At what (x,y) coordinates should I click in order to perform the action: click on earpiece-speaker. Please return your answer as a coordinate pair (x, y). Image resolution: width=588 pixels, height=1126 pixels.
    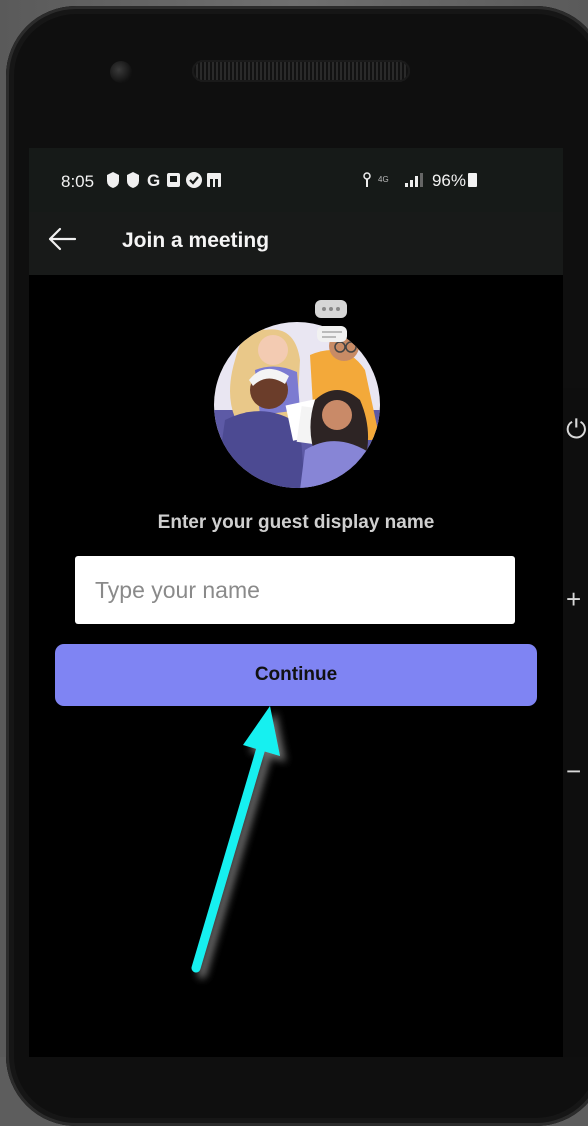
    Looking at the image, I should click on (301, 71).